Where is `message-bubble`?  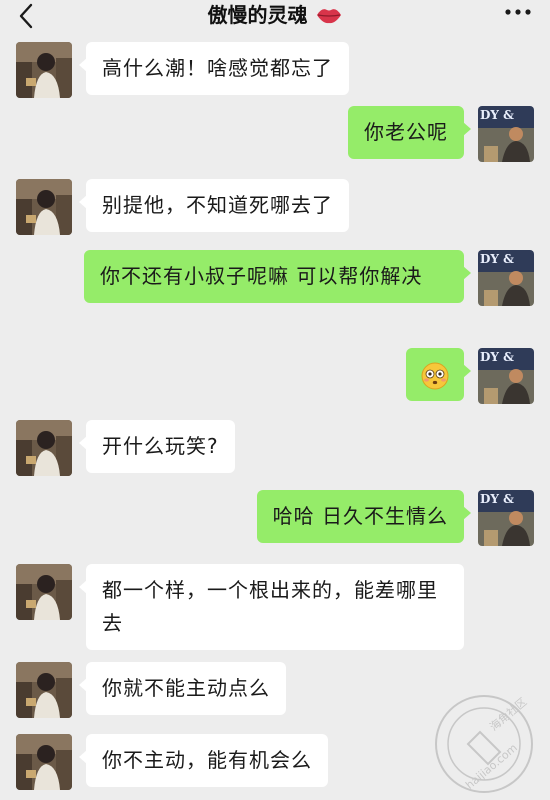
message-bubble is located at coordinates (438, 374).